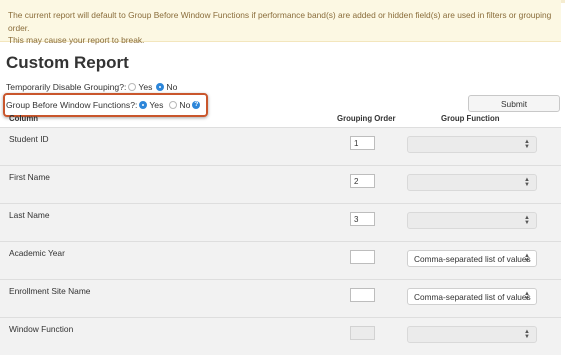 The height and width of the screenshot is (355, 565). I want to click on grouping-order-header: Grouping Order, so click(366, 118).